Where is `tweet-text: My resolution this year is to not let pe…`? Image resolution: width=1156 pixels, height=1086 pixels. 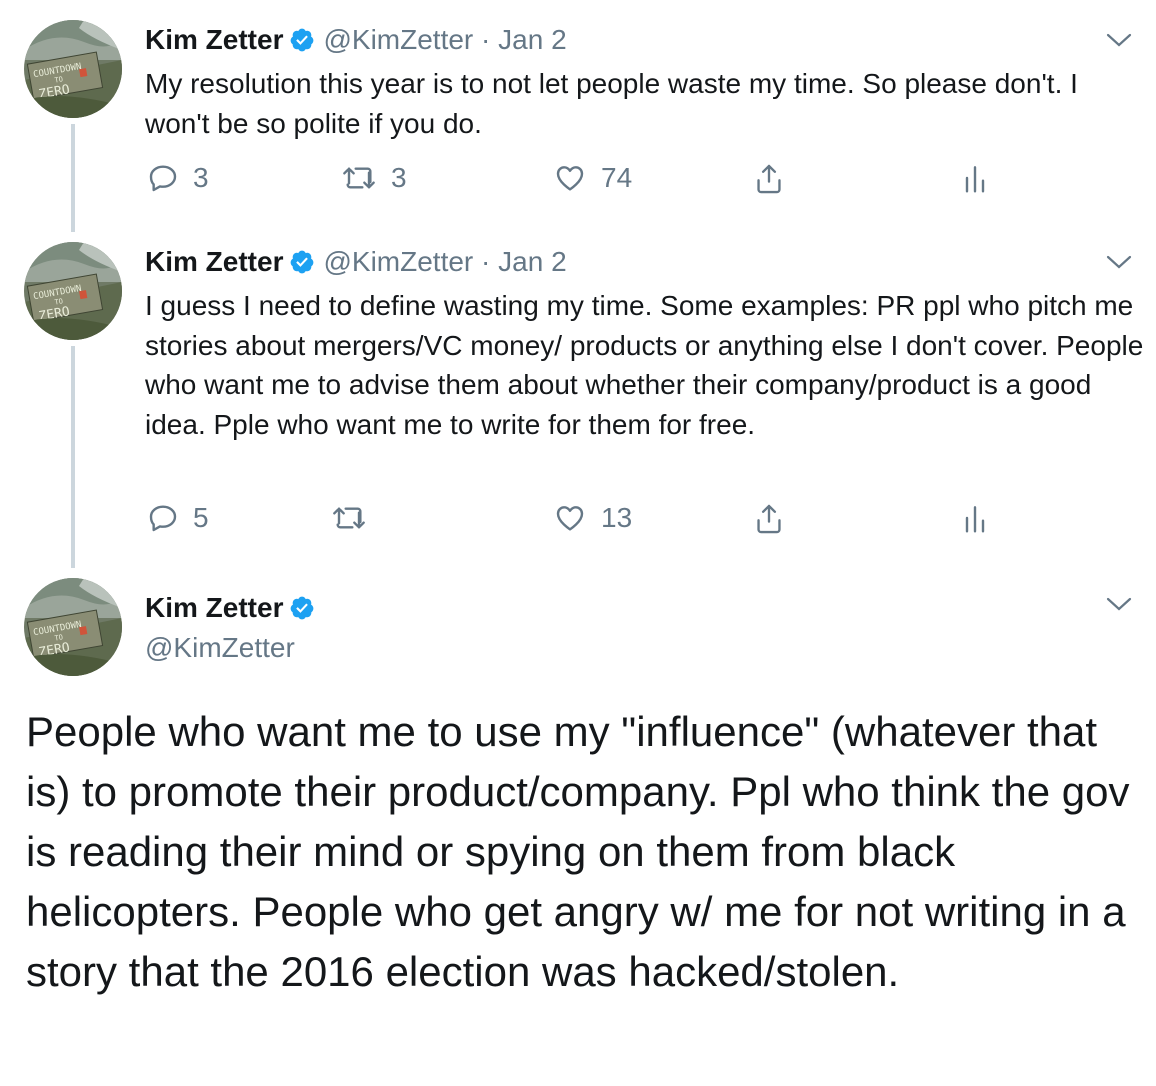
tweet-text: My resolution this year is to not let pe… is located at coordinates (611, 103).